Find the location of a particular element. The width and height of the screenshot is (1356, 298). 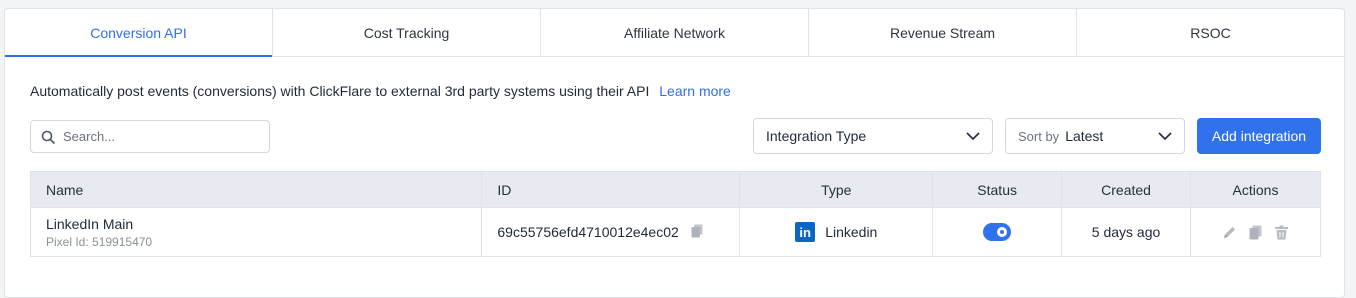

pixel-id: Pixel Id: 519915470 is located at coordinates (99, 241).